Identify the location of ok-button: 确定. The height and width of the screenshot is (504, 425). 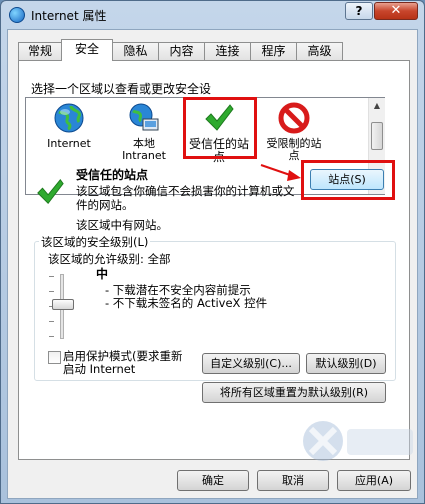
(213, 480).